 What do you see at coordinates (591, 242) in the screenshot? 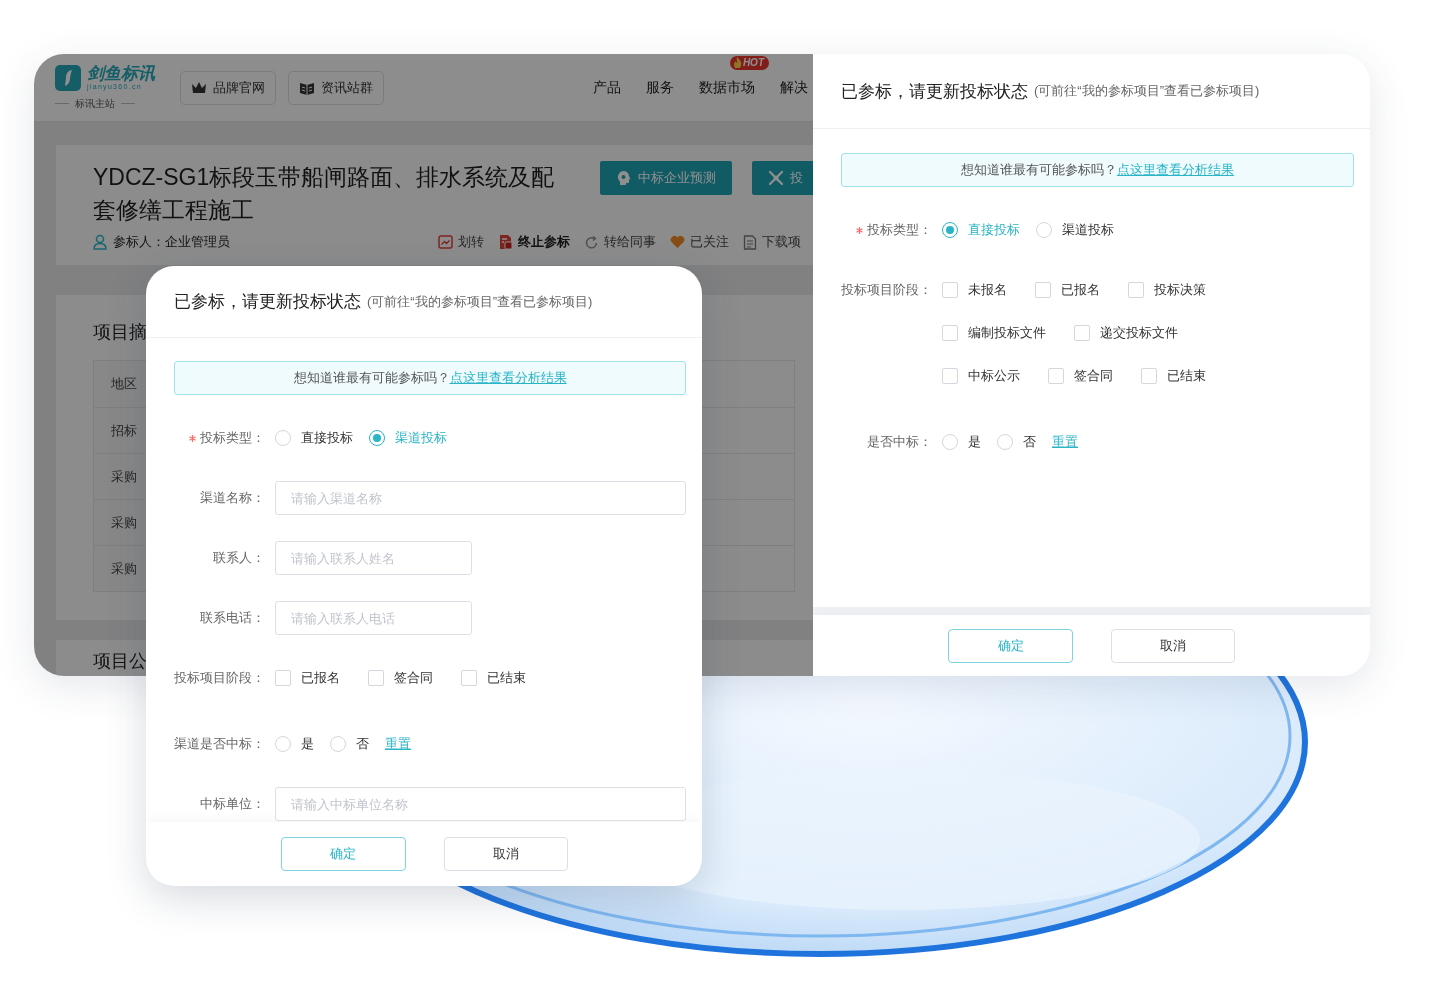
I see `refresh-icon` at bounding box center [591, 242].